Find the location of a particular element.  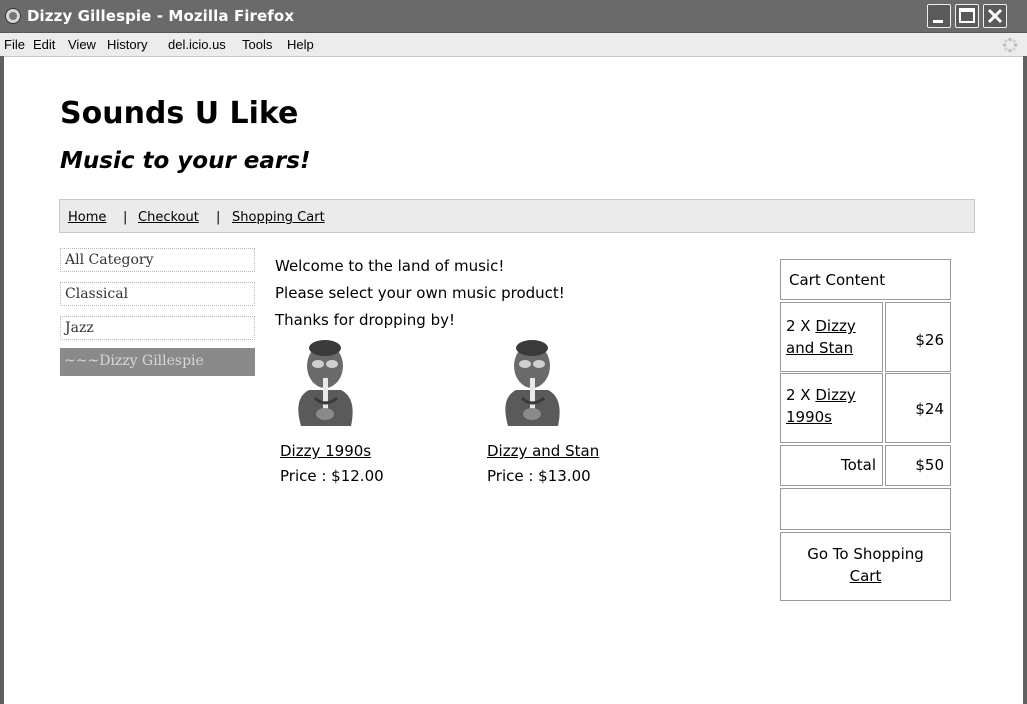

window-frame-right is located at coordinates (1025, 380).